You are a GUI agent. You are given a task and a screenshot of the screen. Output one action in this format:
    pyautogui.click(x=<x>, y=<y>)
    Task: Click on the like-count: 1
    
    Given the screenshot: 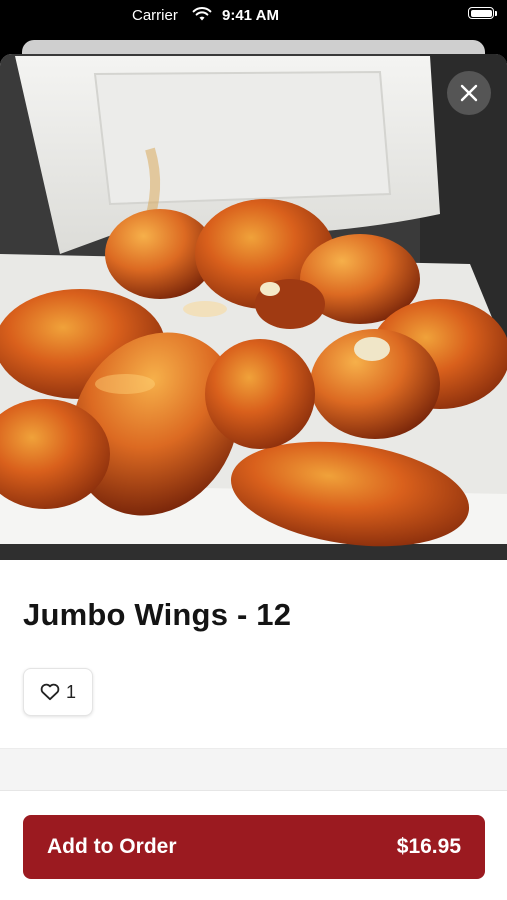 What is the action you would take?
    pyautogui.click(x=70, y=691)
    